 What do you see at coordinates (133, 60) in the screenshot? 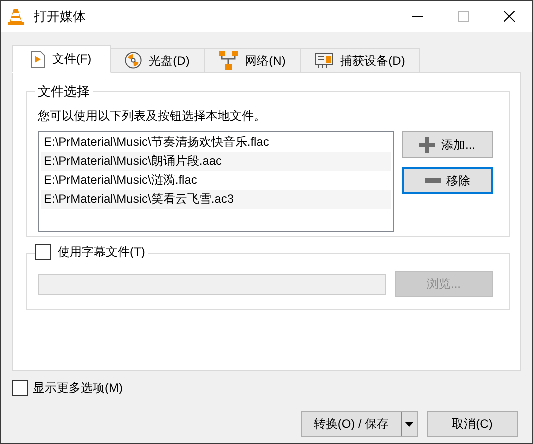
I see `disc-icon` at bounding box center [133, 60].